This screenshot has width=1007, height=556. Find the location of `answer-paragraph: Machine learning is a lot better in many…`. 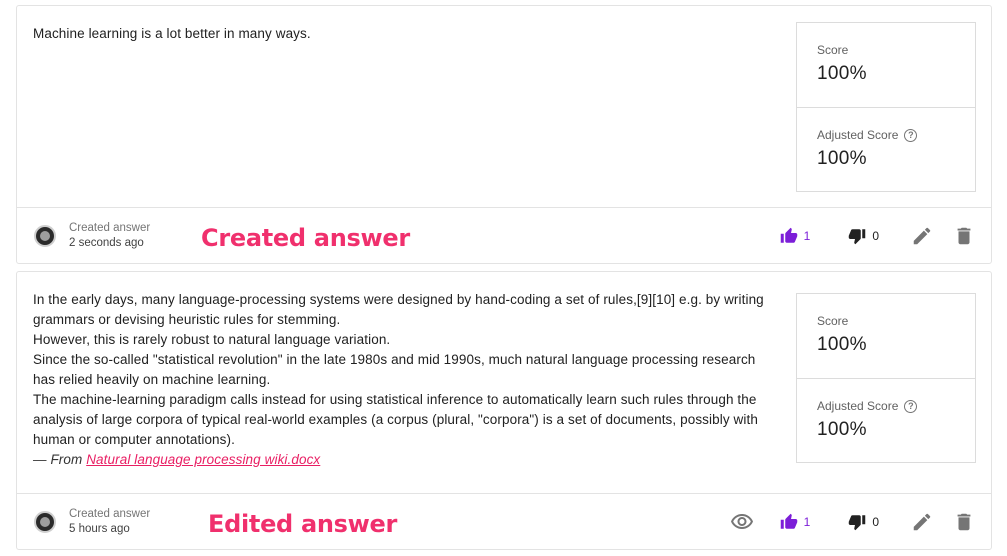

answer-paragraph: Machine learning is a lot better in many… is located at coordinates (172, 33).